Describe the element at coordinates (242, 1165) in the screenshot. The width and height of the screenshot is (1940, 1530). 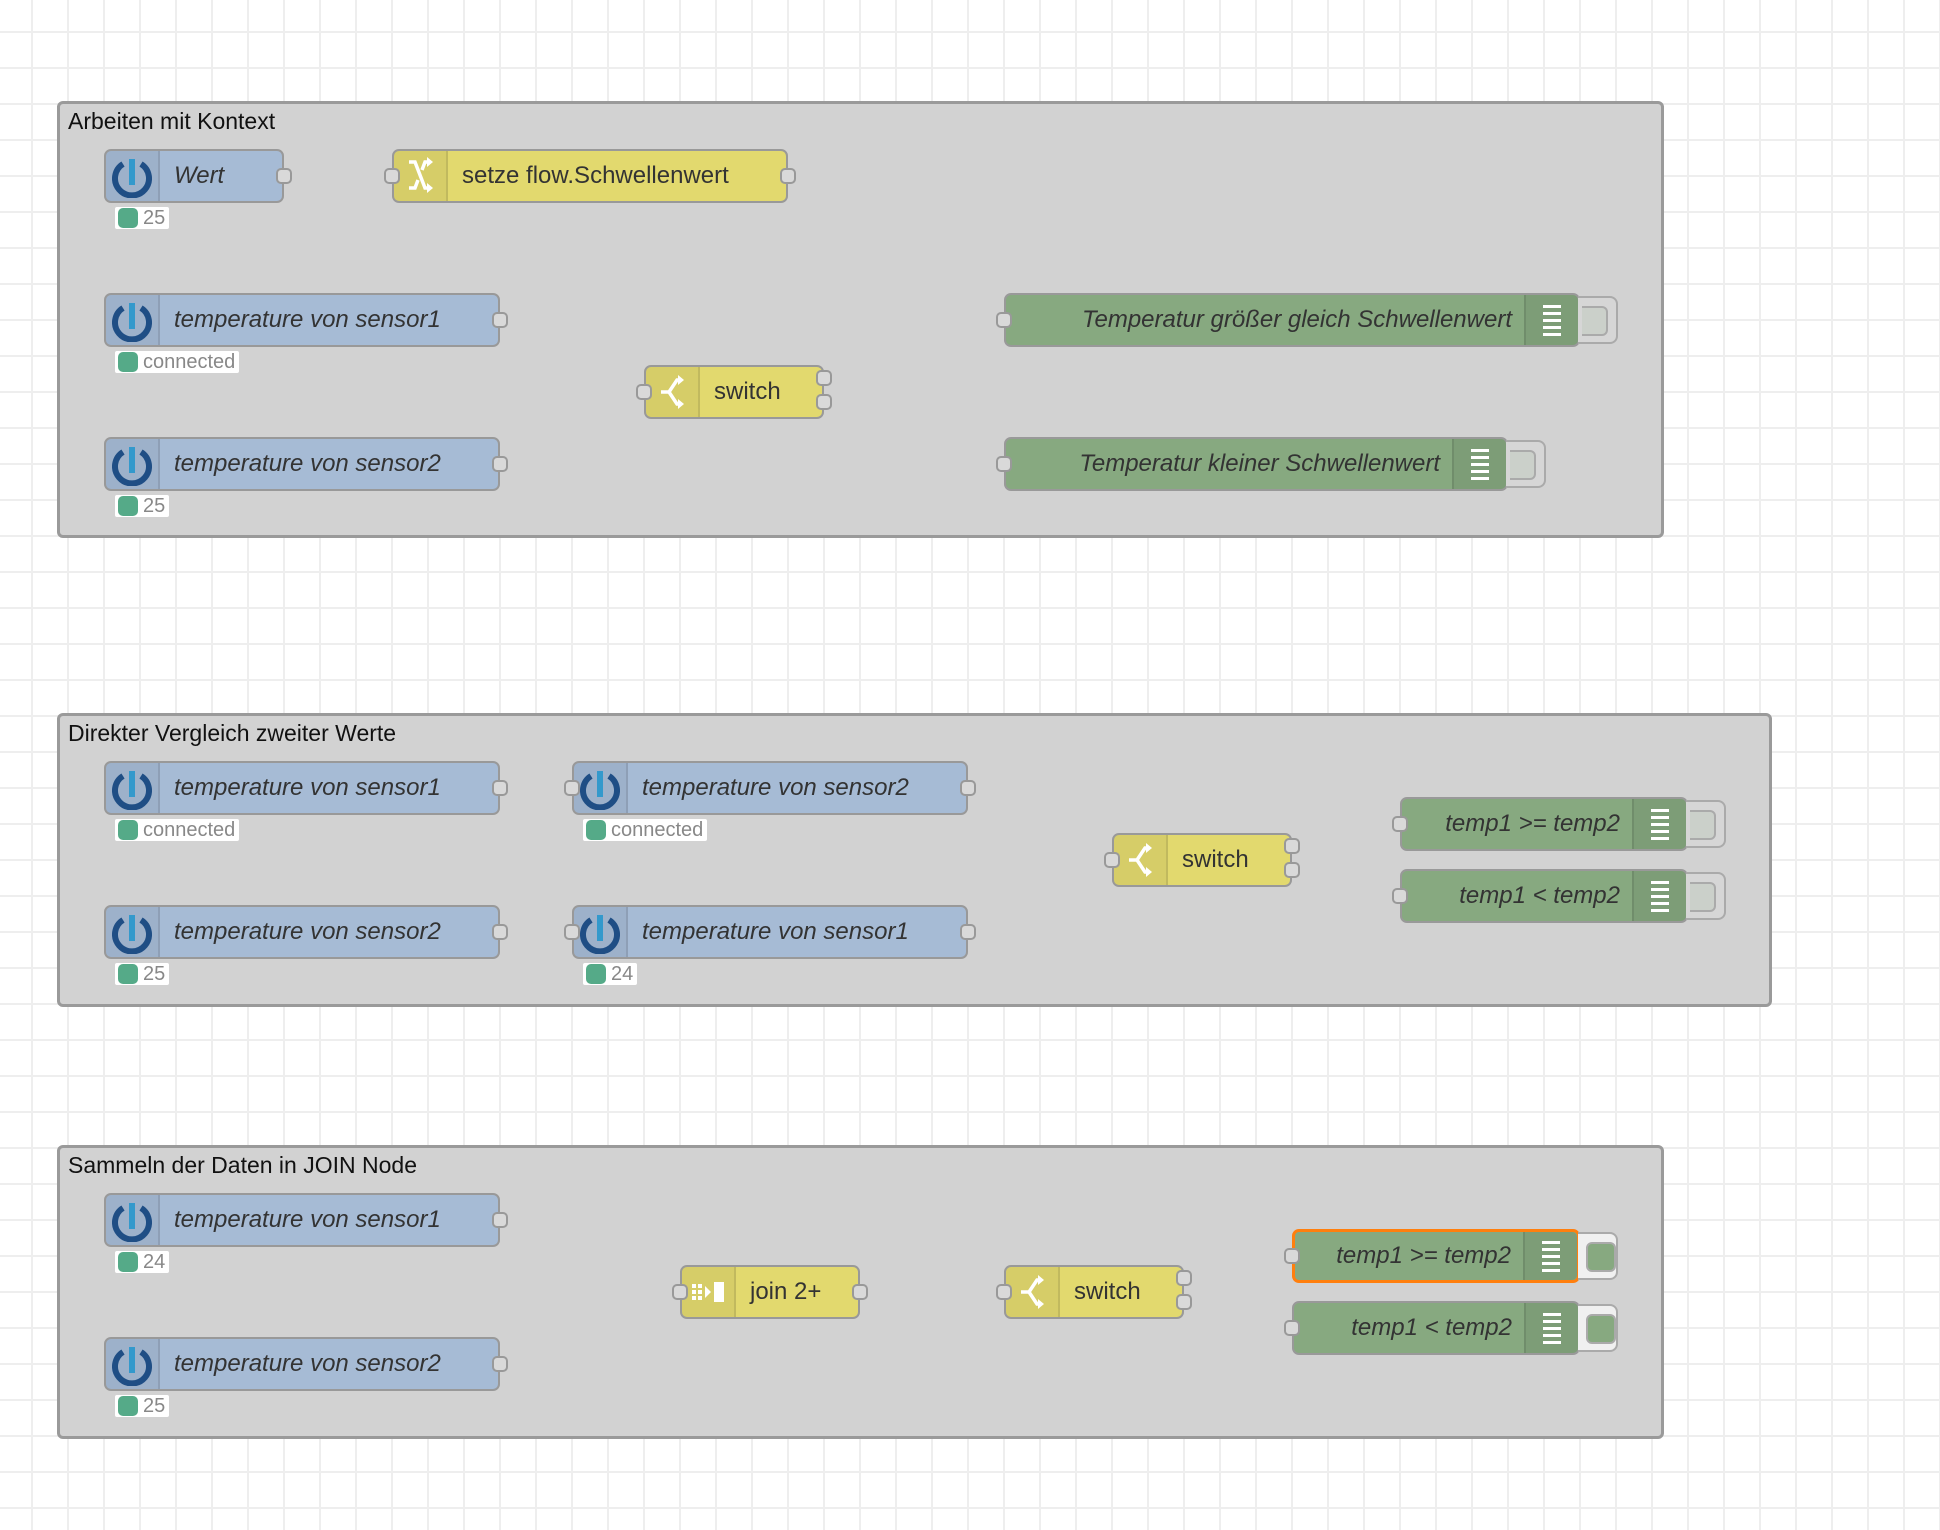
I see `group-label: Sammeln der Daten in JOIN Node` at that location.